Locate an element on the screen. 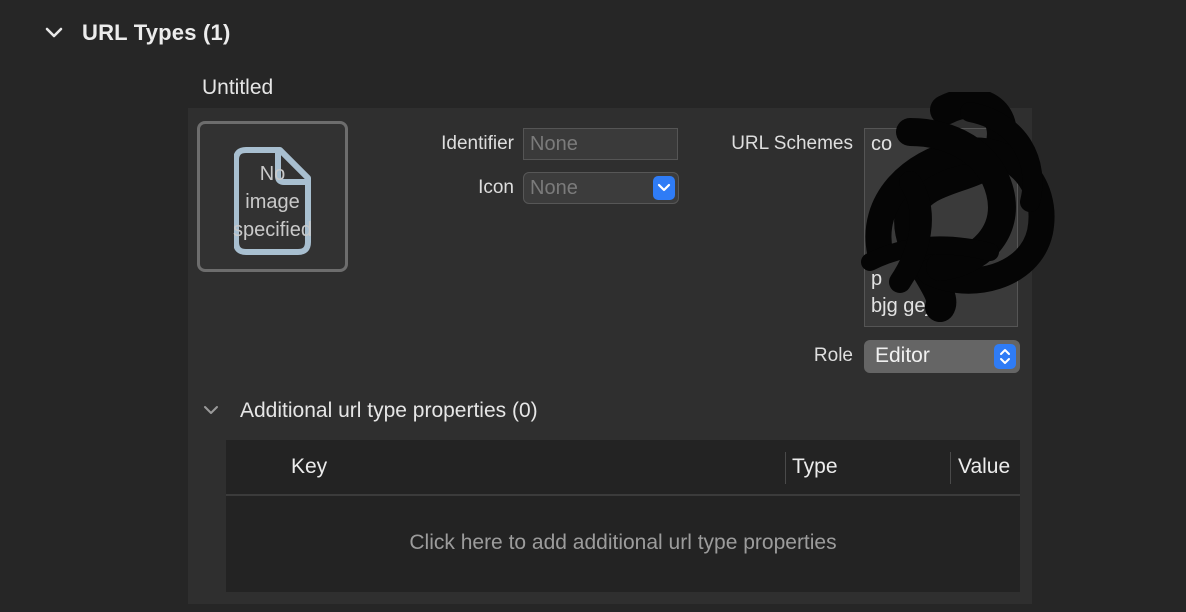  icon-popup: None is located at coordinates (601, 188).